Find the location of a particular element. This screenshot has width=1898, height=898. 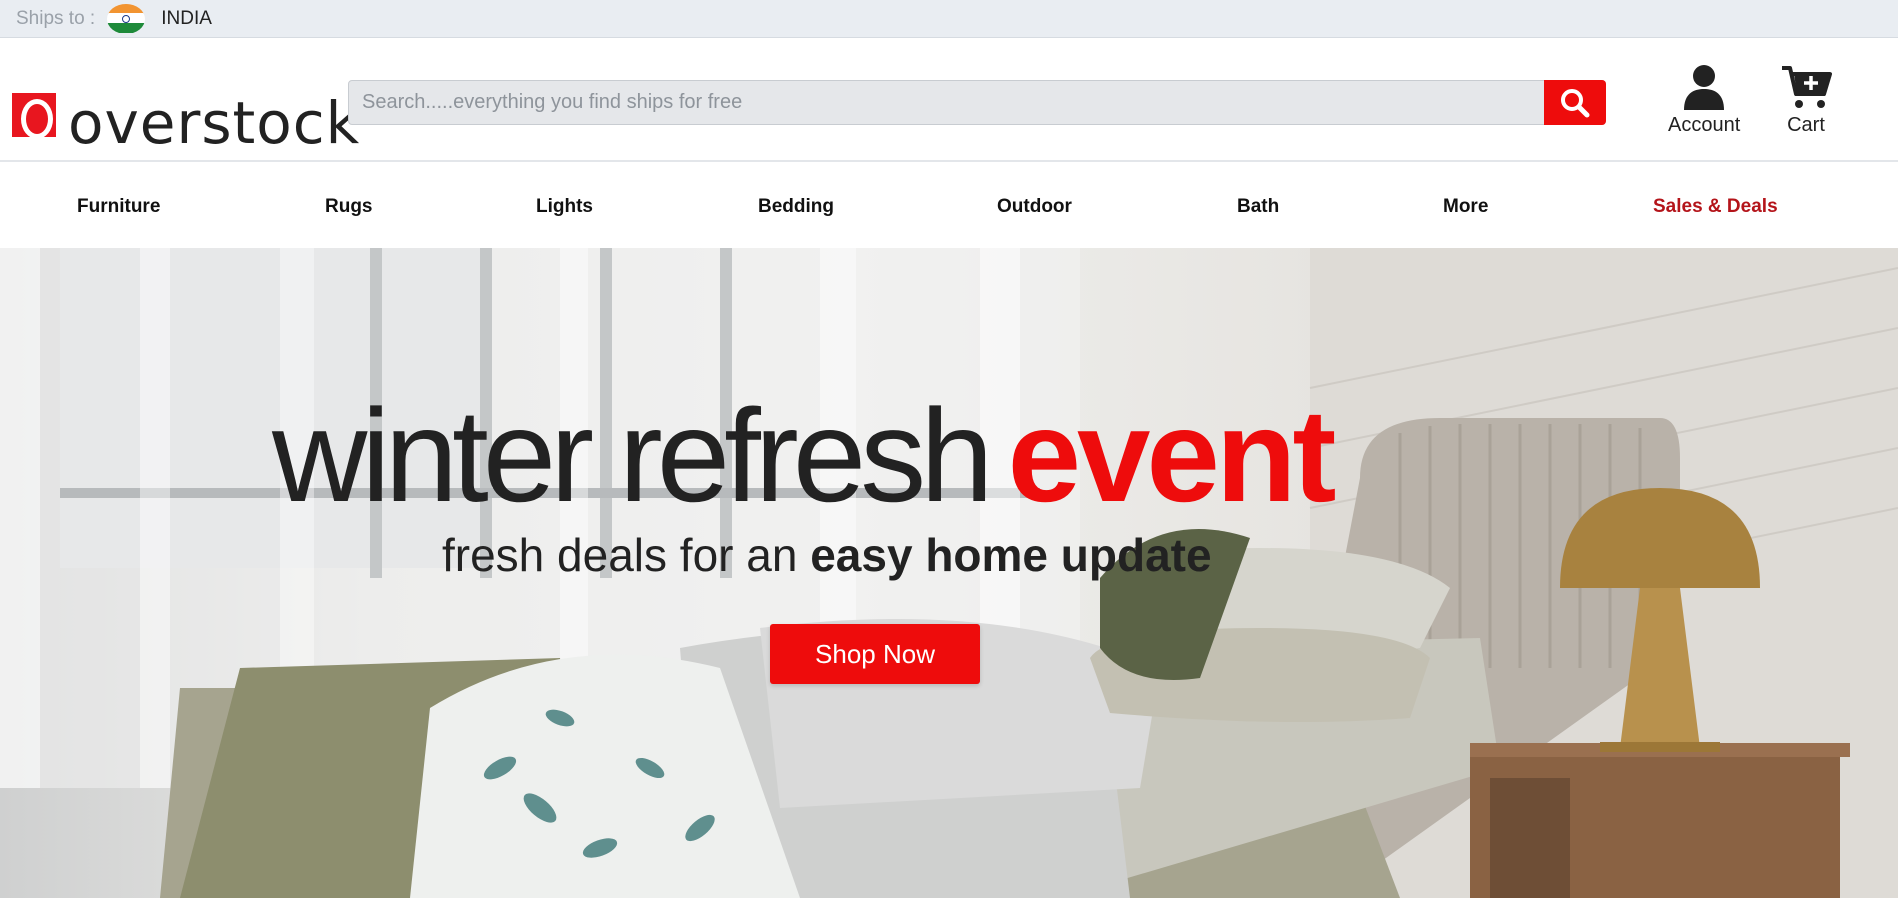

nav-item-outdoor: Outdoor is located at coordinates (1034, 207).